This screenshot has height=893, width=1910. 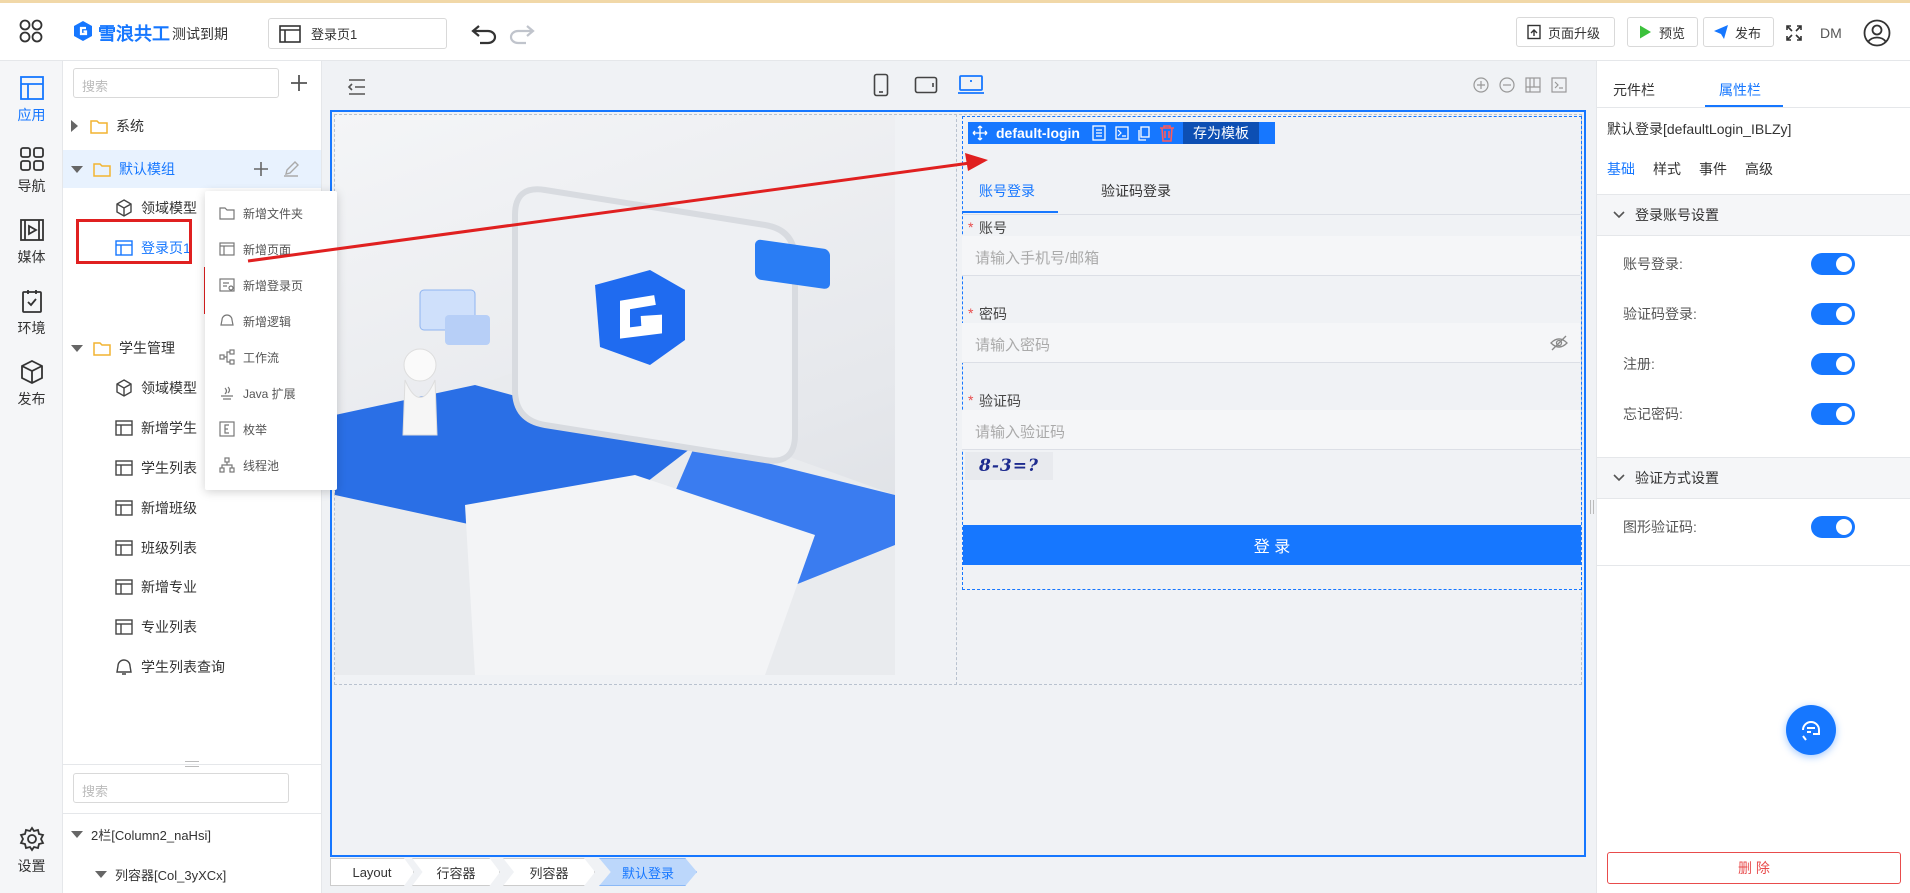 What do you see at coordinates (1753, 565) in the screenshot?
I see `section-divider` at bounding box center [1753, 565].